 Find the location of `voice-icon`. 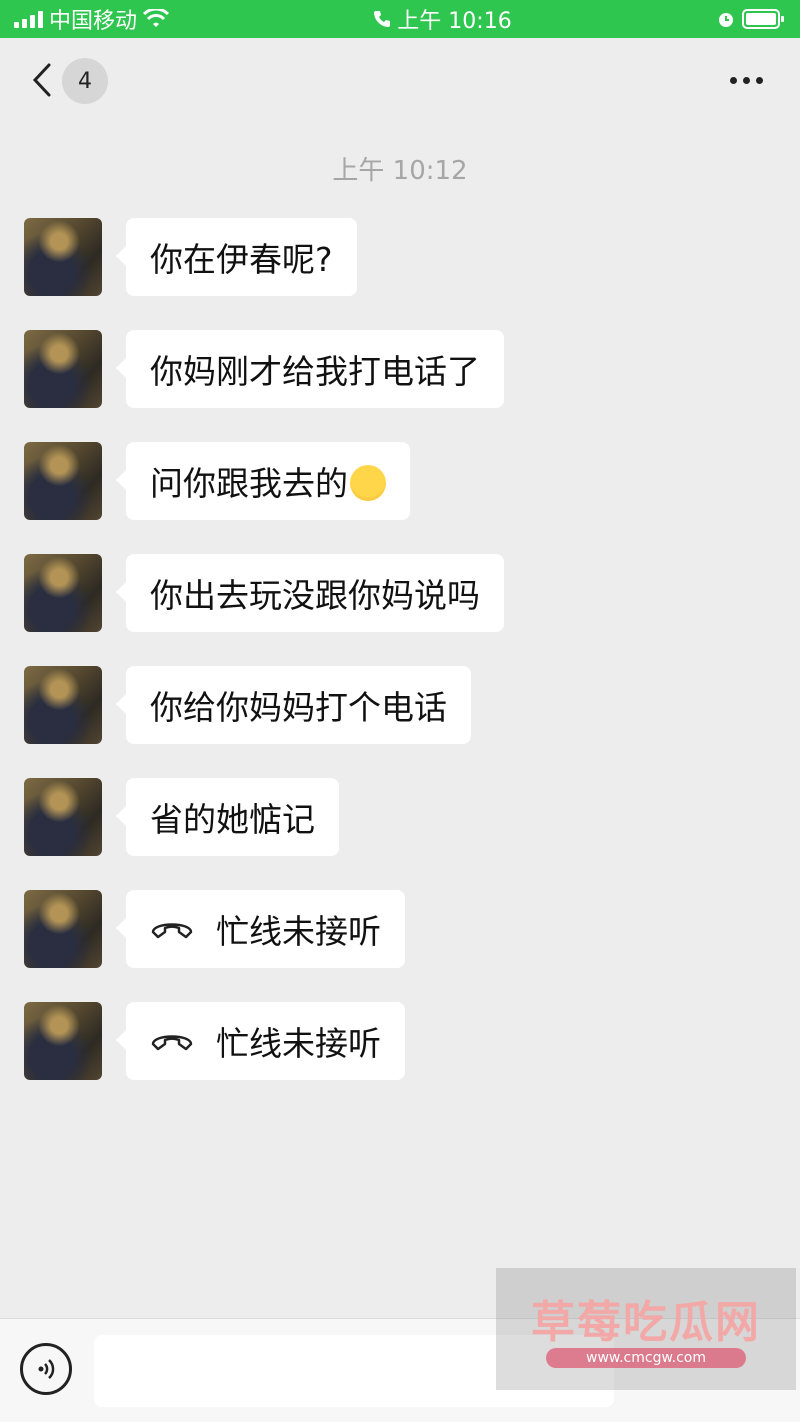

voice-icon is located at coordinates (46, 1369).